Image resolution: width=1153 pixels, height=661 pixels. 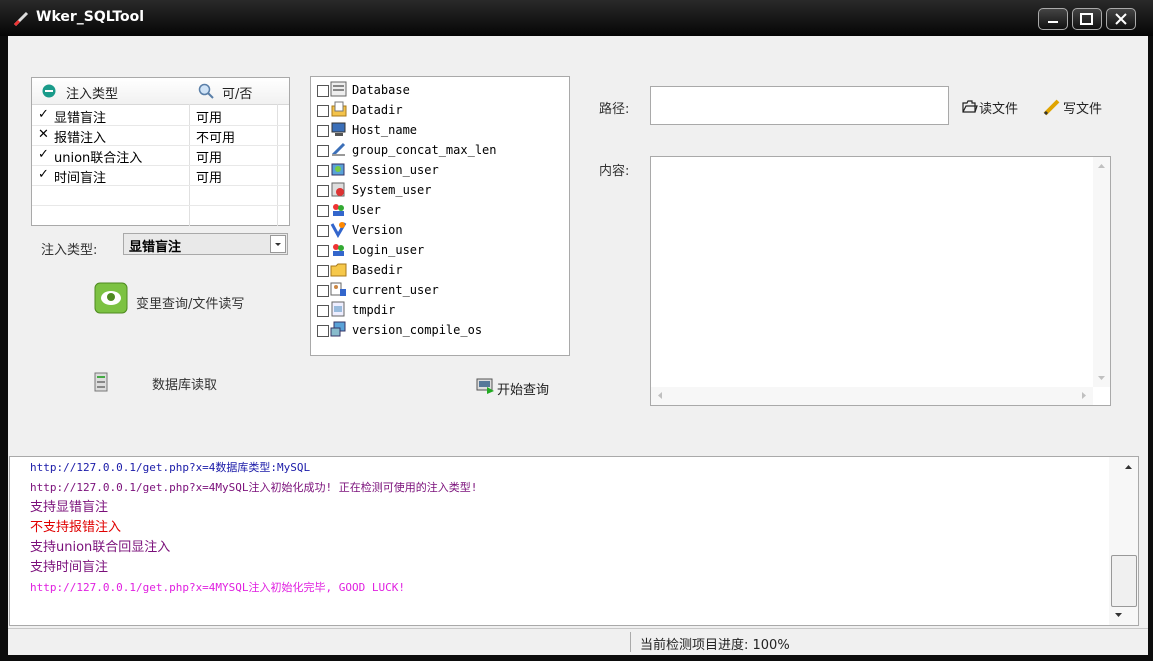 I want to click on status-divider, so click(x=630, y=642).